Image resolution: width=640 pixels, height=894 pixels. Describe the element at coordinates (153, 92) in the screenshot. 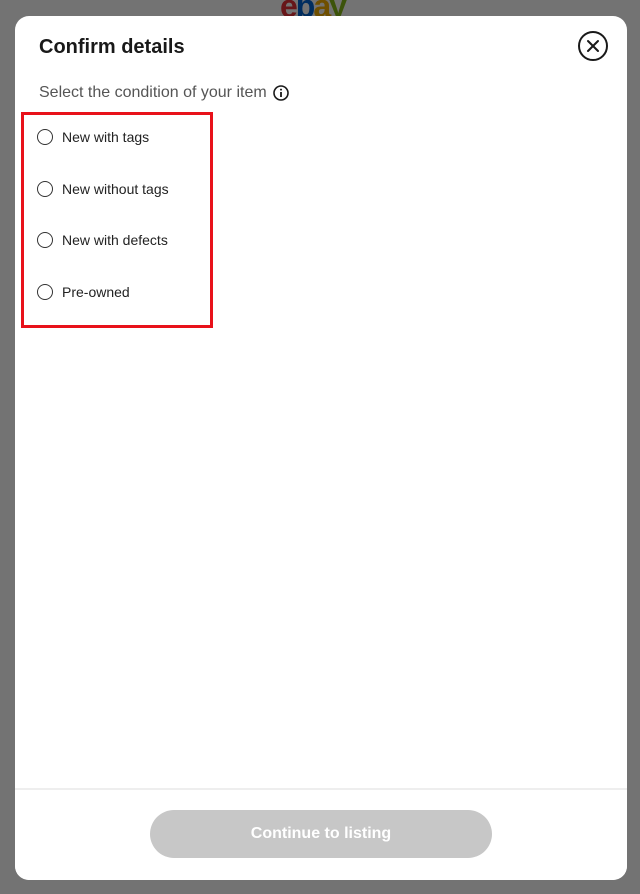

I see `condition-prompt-text: Select the condition of your item` at that location.